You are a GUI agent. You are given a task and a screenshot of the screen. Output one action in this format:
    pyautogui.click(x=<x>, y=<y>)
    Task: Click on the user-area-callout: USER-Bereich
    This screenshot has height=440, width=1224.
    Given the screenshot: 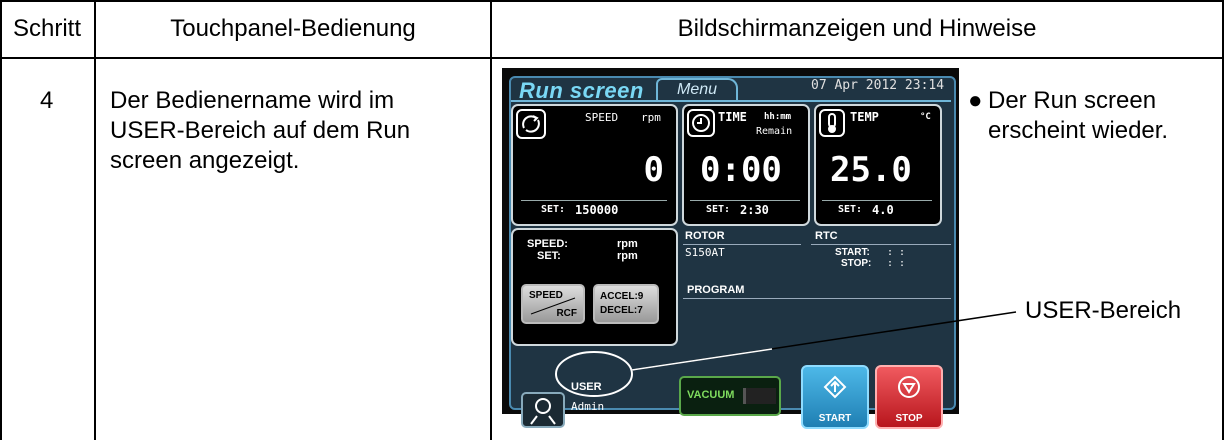 What is the action you would take?
    pyautogui.click(x=1103, y=310)
    